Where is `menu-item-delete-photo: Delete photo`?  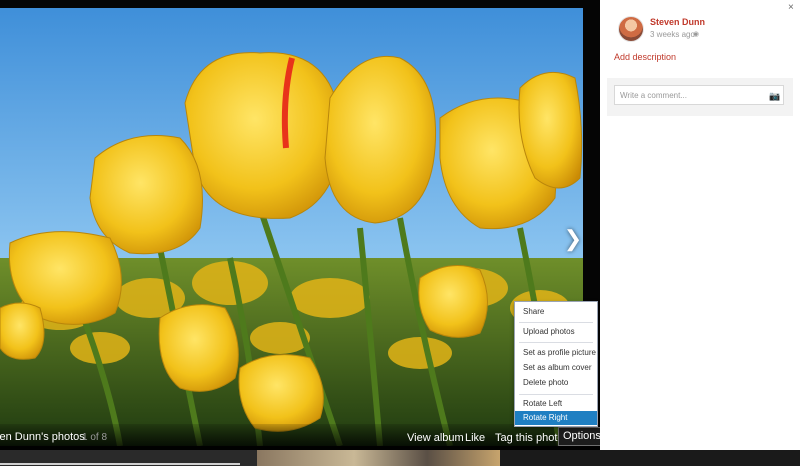
menu-item-delete-photo: Delete photo is located at coordinates (556, 383).